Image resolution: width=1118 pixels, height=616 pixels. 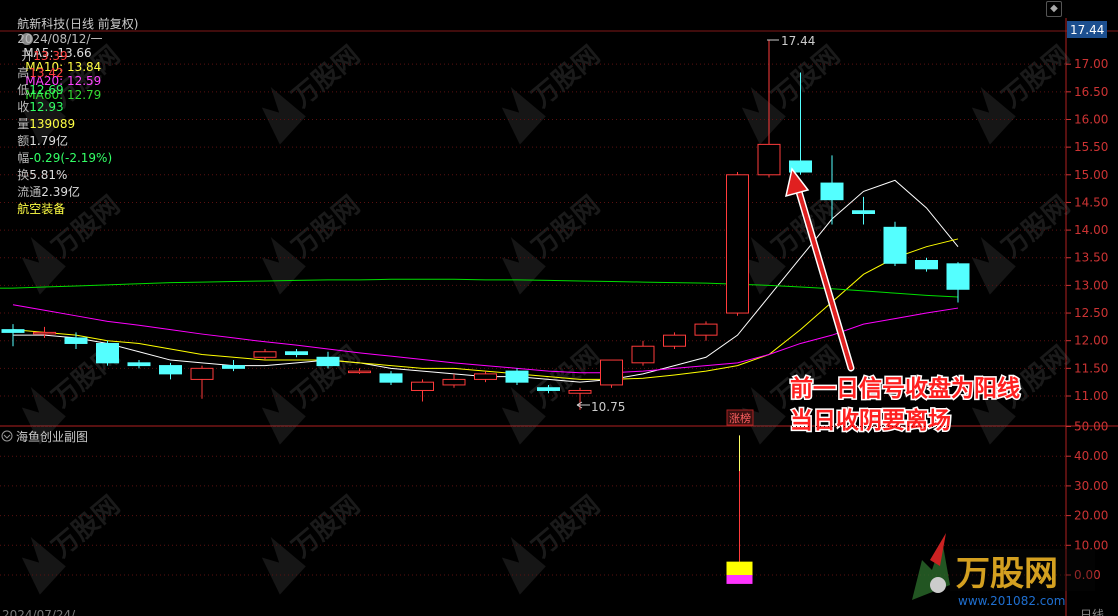 I want to click on current-price-tag: 17.44, so click(x=1087, y=29).